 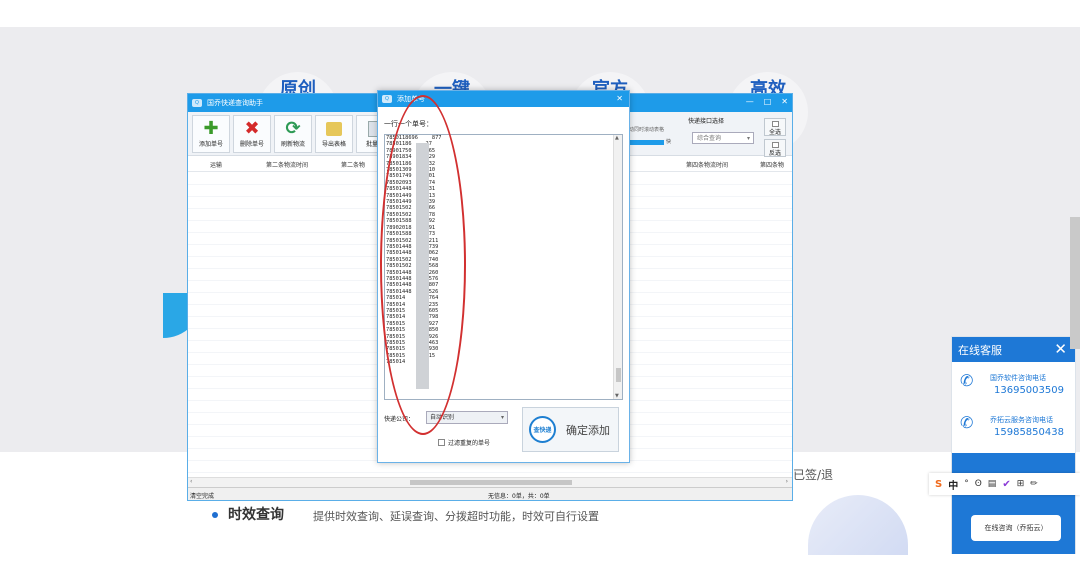 I want to click on add-number-button: ✚ 添加单号, so click(x=211, y=134).